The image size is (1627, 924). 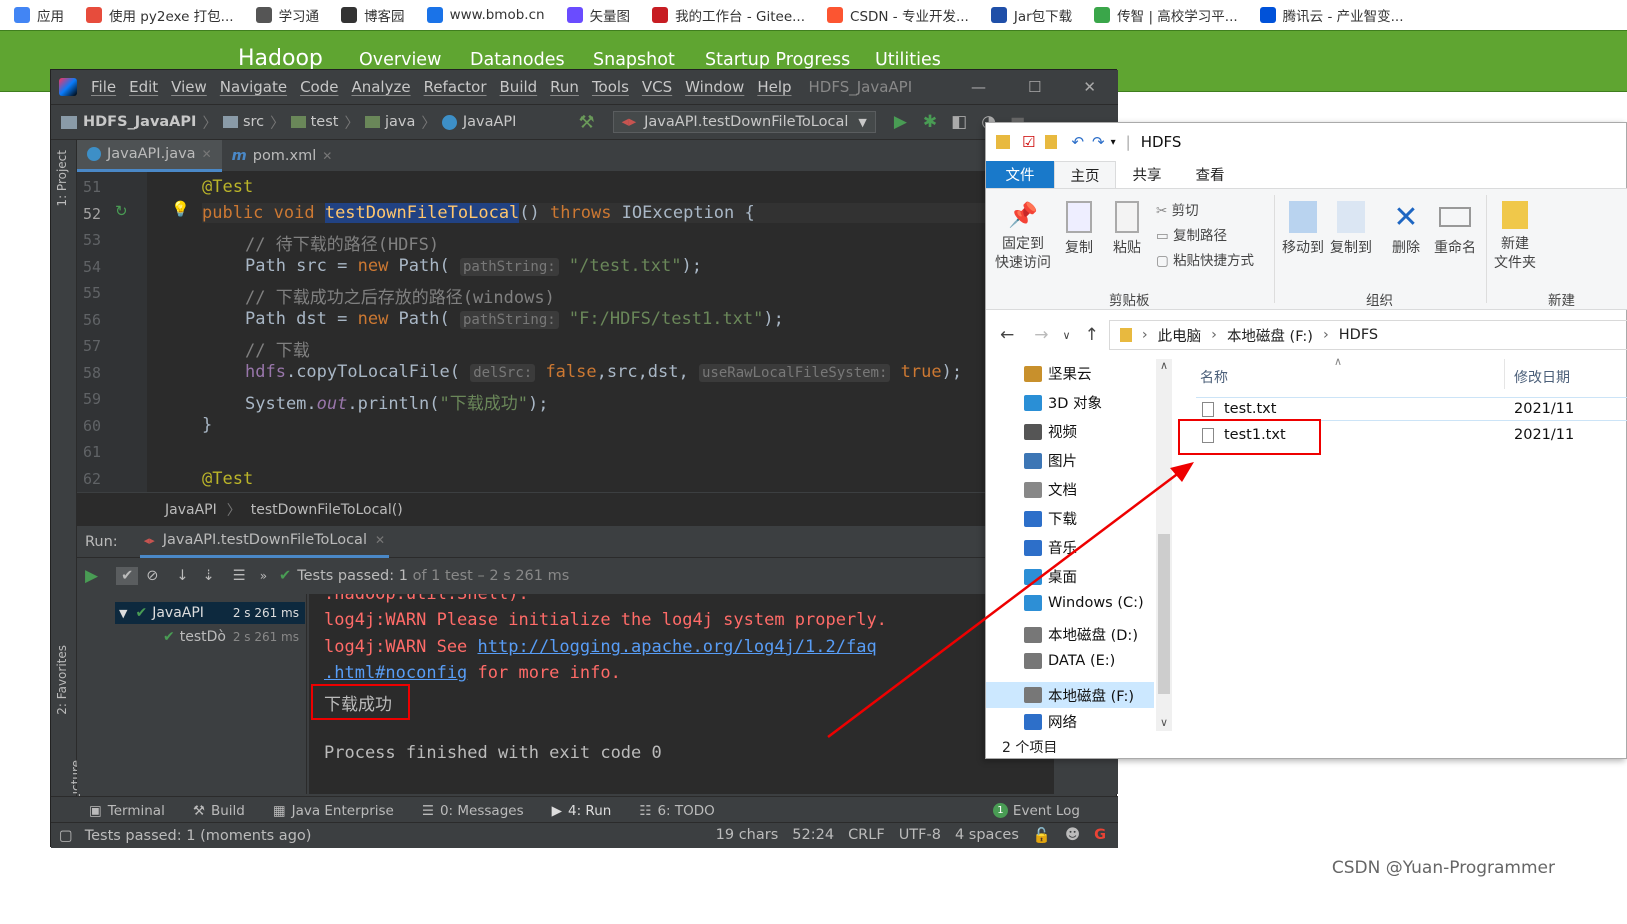 I want to click on annotation-arrow, so click(x=1010, y=600).